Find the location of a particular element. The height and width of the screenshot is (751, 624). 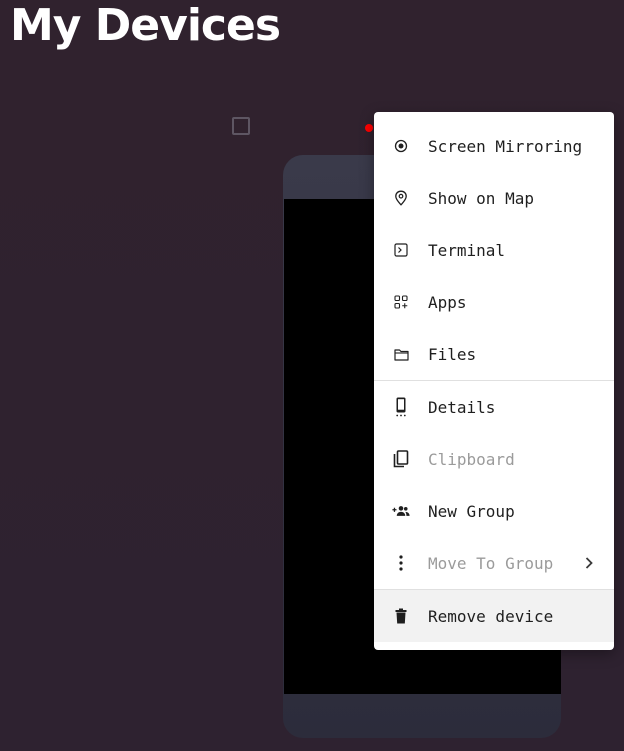

menu-item-remove-device: Remove device is located at coordinates (494, 616).